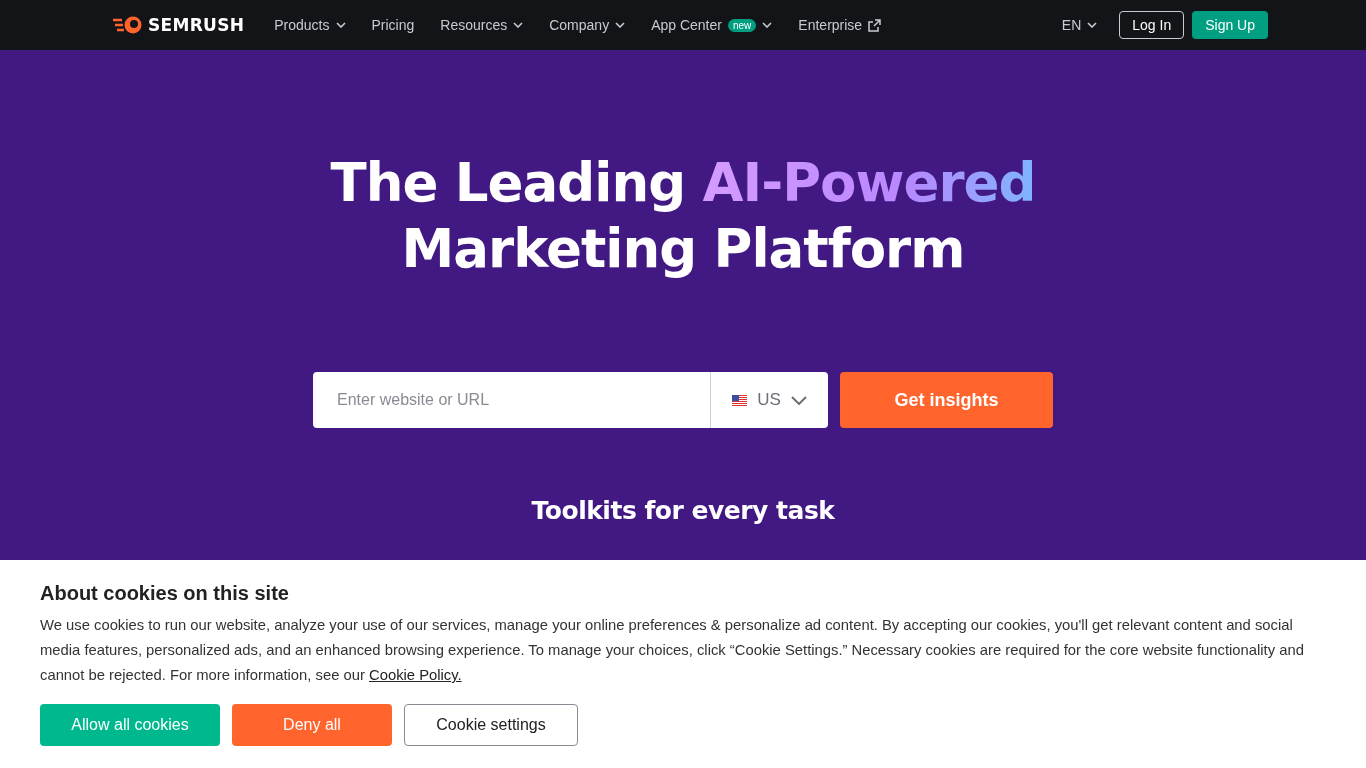  Describe the element at coordinates (415, 675) in the screenshot. I see `cookie-policy-link: Cookie Policy.` at that location.